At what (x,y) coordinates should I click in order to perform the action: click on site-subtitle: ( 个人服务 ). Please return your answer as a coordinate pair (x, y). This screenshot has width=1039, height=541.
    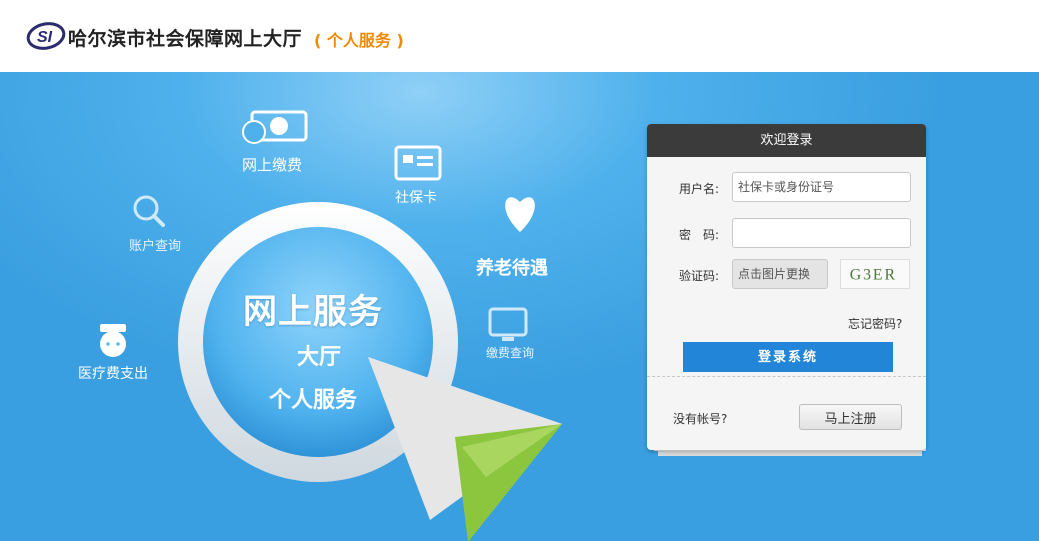
    Looking at the image, I should click on (359, 40).